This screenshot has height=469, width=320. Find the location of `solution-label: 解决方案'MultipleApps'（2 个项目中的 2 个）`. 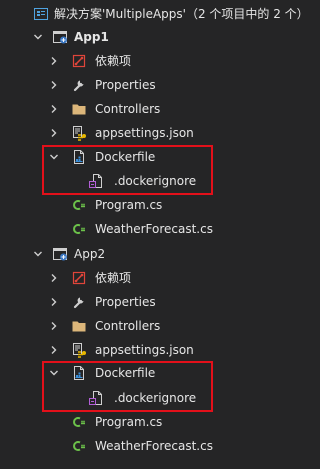

solution-label: 解决方案'MultipleApps'（2 个项目中的 2 个） is located at coordinates (181, 14).